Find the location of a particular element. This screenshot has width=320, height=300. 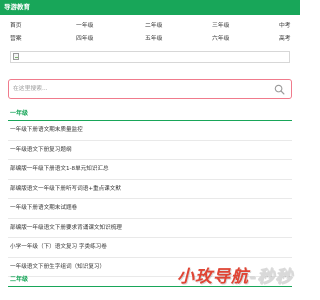

nav-link-zhongkao: 中考 is located at coordinates (285, 26).